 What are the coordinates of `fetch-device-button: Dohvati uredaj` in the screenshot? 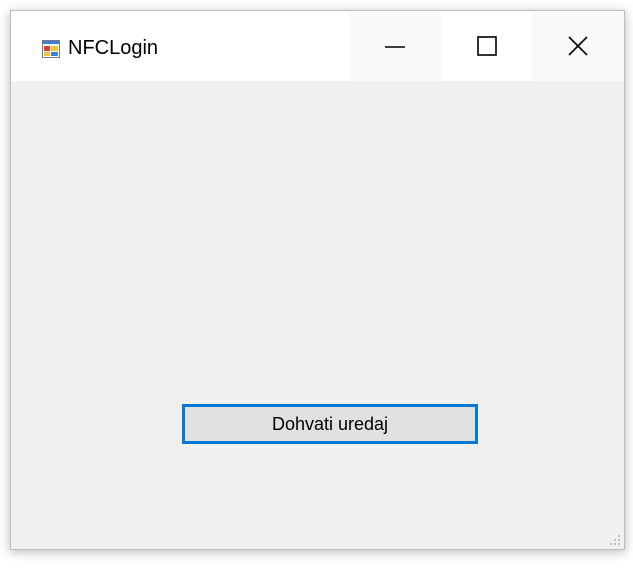 It's located at (330, 424).